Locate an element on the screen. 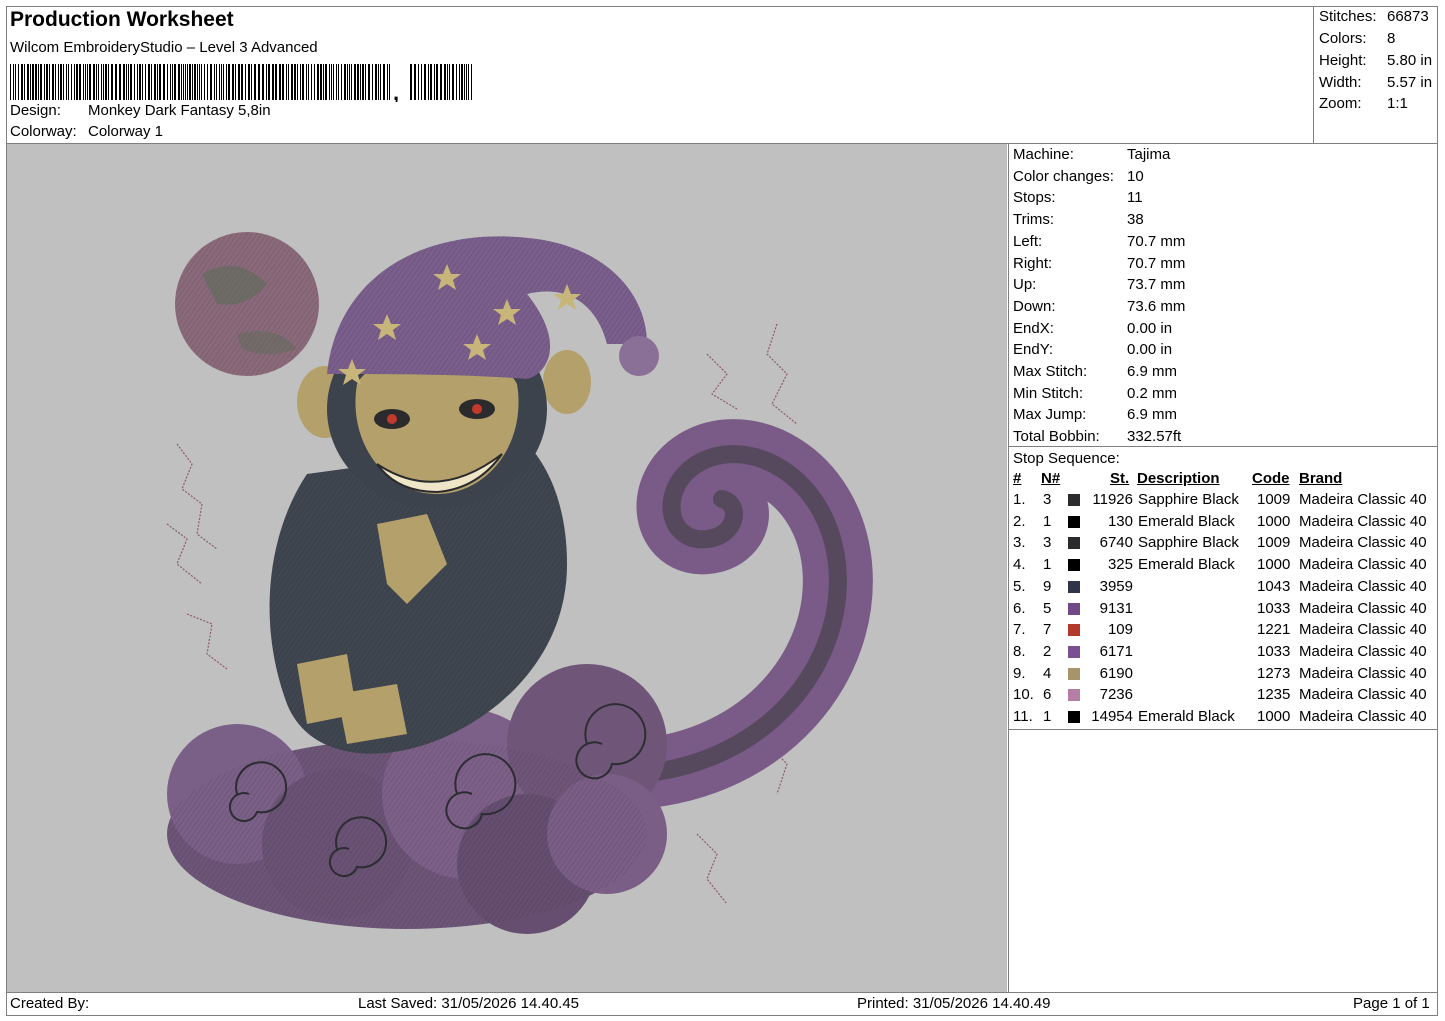 The height and width of the screenshot is (1021, 1445). seq-num: 6. is located at coordinates (1019, 608).